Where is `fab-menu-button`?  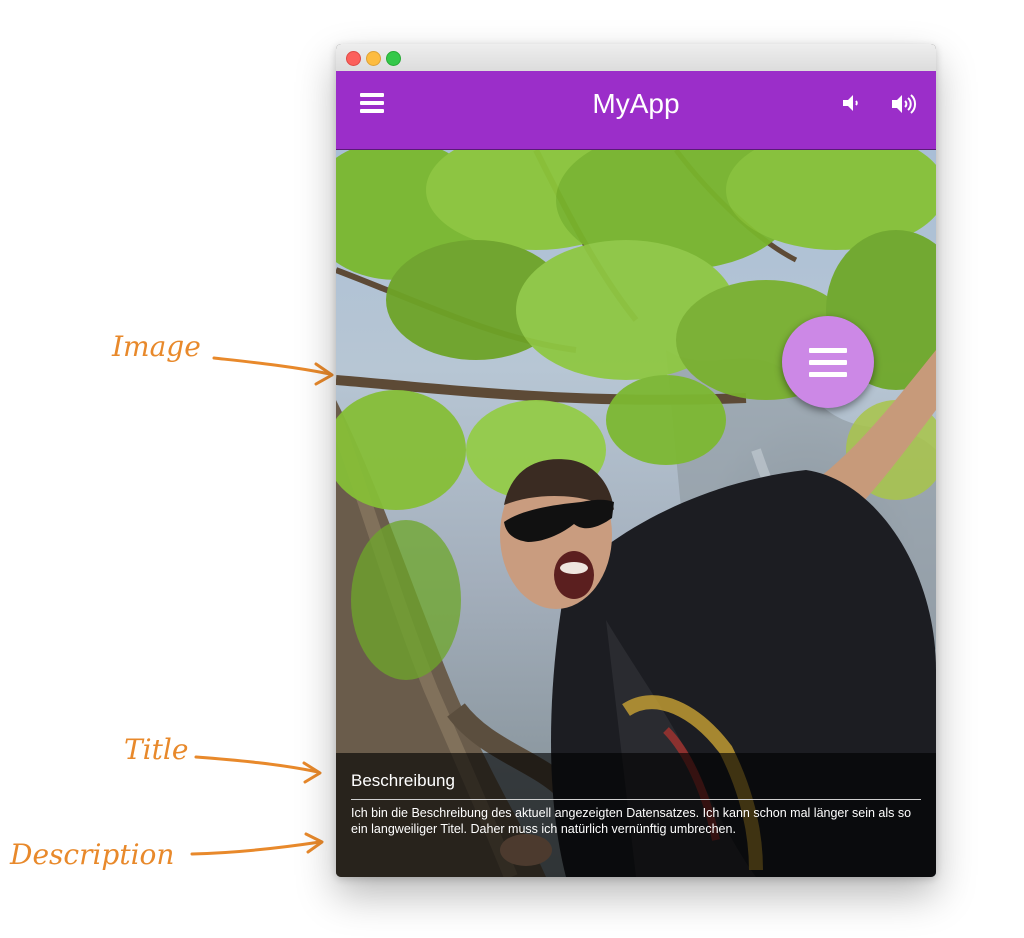
fab-menu-button is located at coordinates (828, 362).